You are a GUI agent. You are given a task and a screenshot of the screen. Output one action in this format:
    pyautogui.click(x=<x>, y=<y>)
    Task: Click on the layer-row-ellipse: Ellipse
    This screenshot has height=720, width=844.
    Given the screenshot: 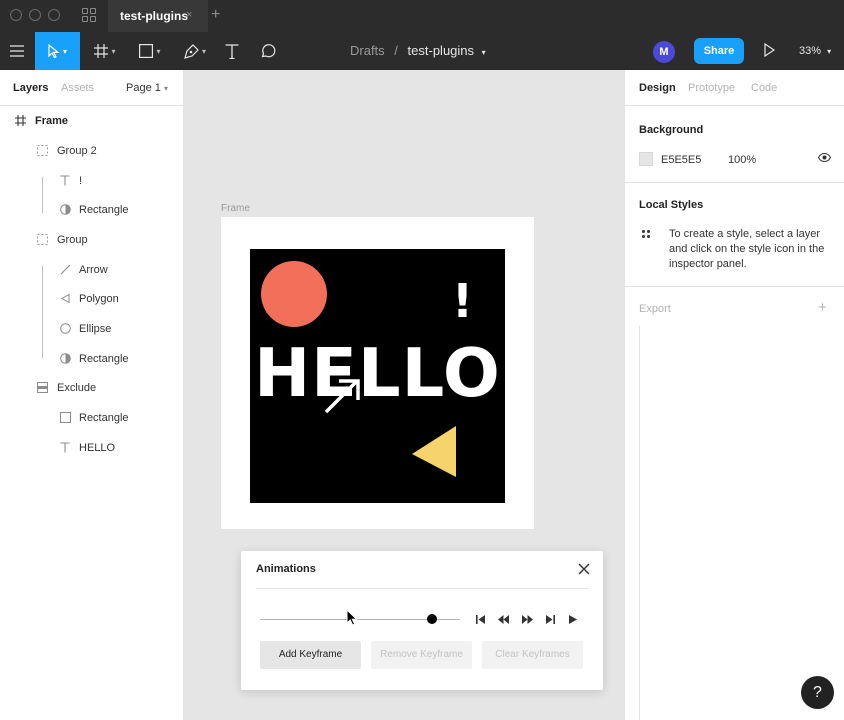 What is the action you would take?
    pyautogui.click(x=92, y=328)
    